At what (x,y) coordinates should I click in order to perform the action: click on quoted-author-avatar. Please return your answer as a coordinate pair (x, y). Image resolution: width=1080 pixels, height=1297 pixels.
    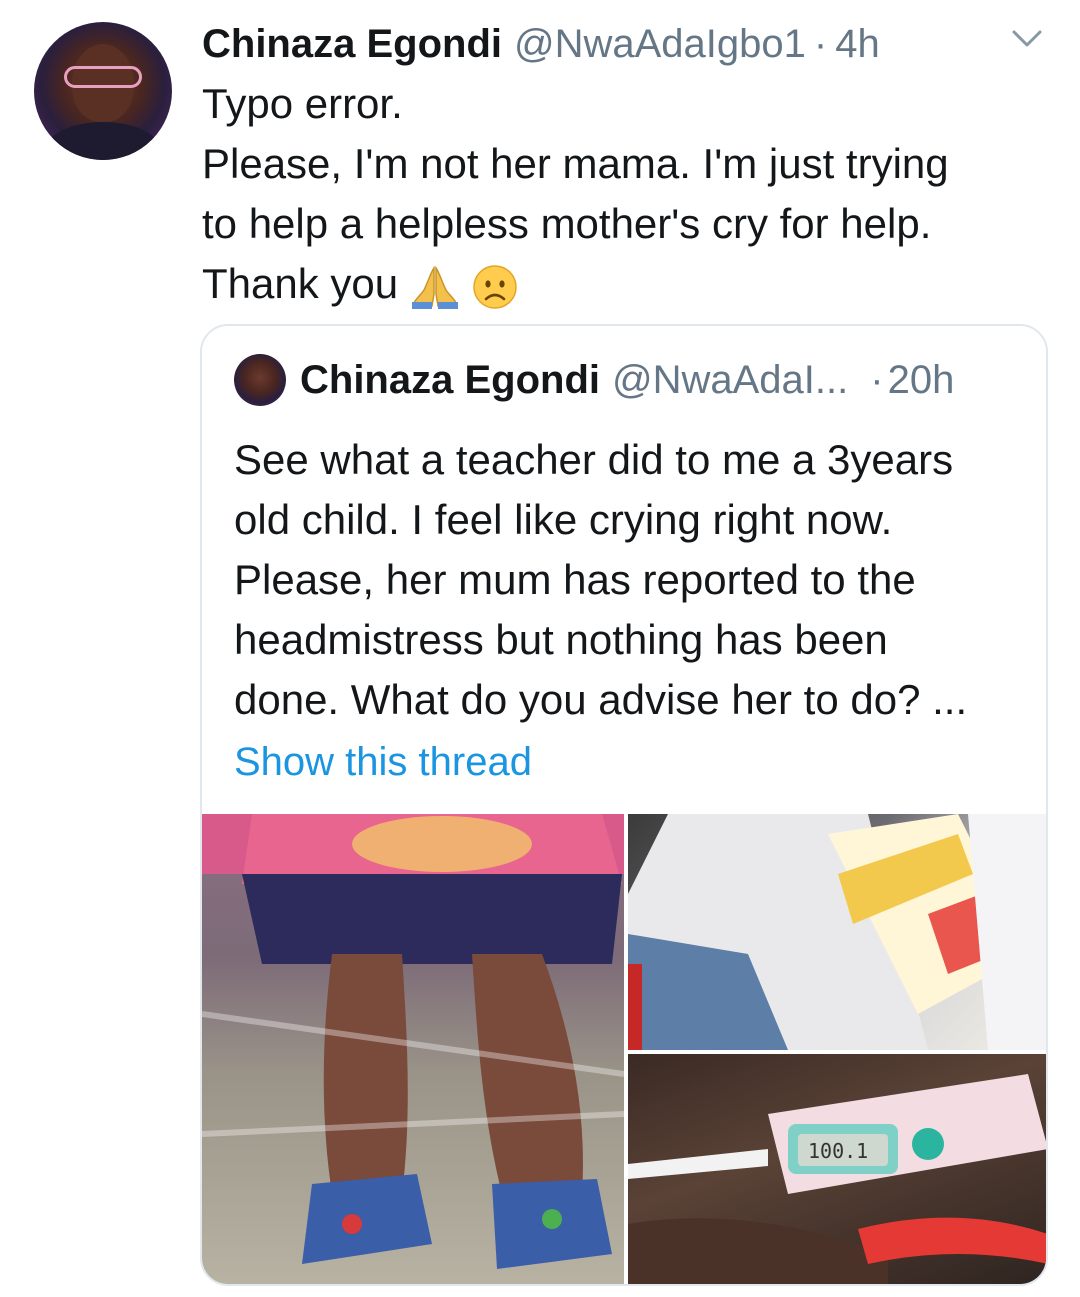
    Looking at the image, I should click on (260, 380).